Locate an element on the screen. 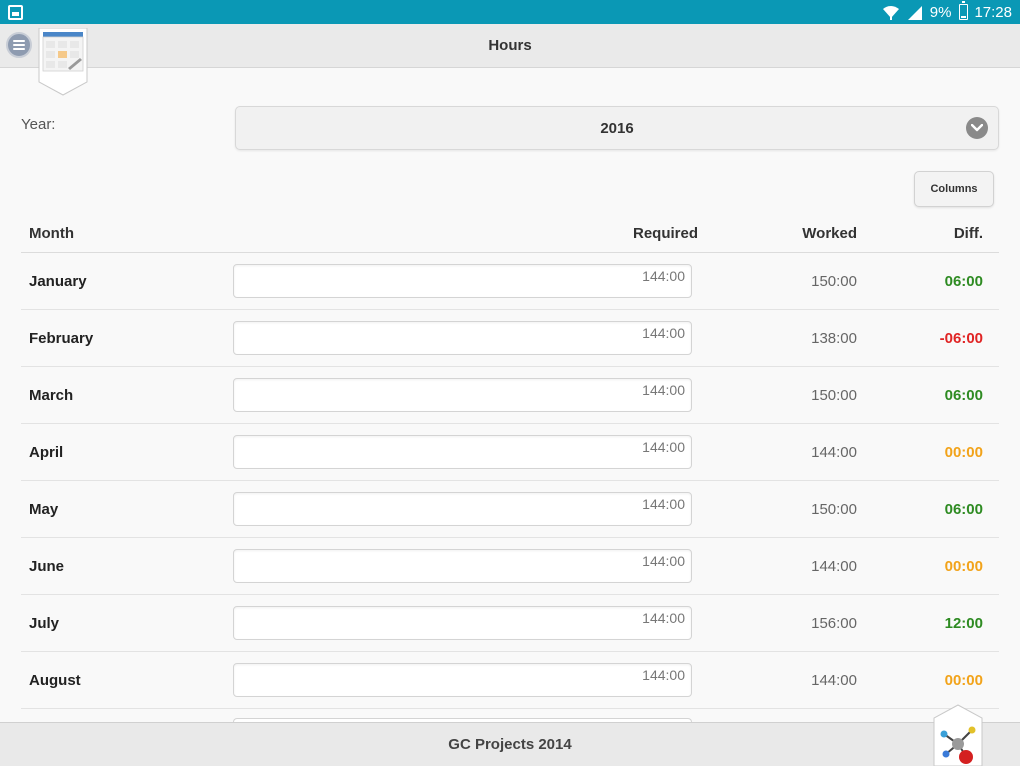 This screenshot has height=766, width=1020. status-right: 9% 17:28 is located at coordinates (947, 11).